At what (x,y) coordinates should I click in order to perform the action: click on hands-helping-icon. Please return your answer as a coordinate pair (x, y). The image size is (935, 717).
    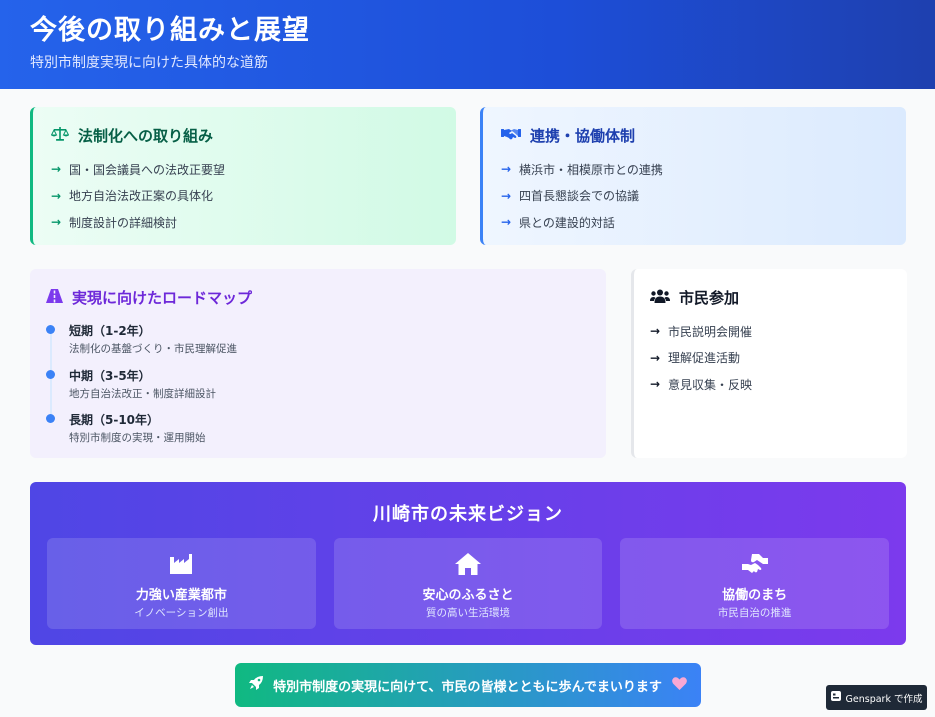
    Looking at the image, I should click on (754, 564).